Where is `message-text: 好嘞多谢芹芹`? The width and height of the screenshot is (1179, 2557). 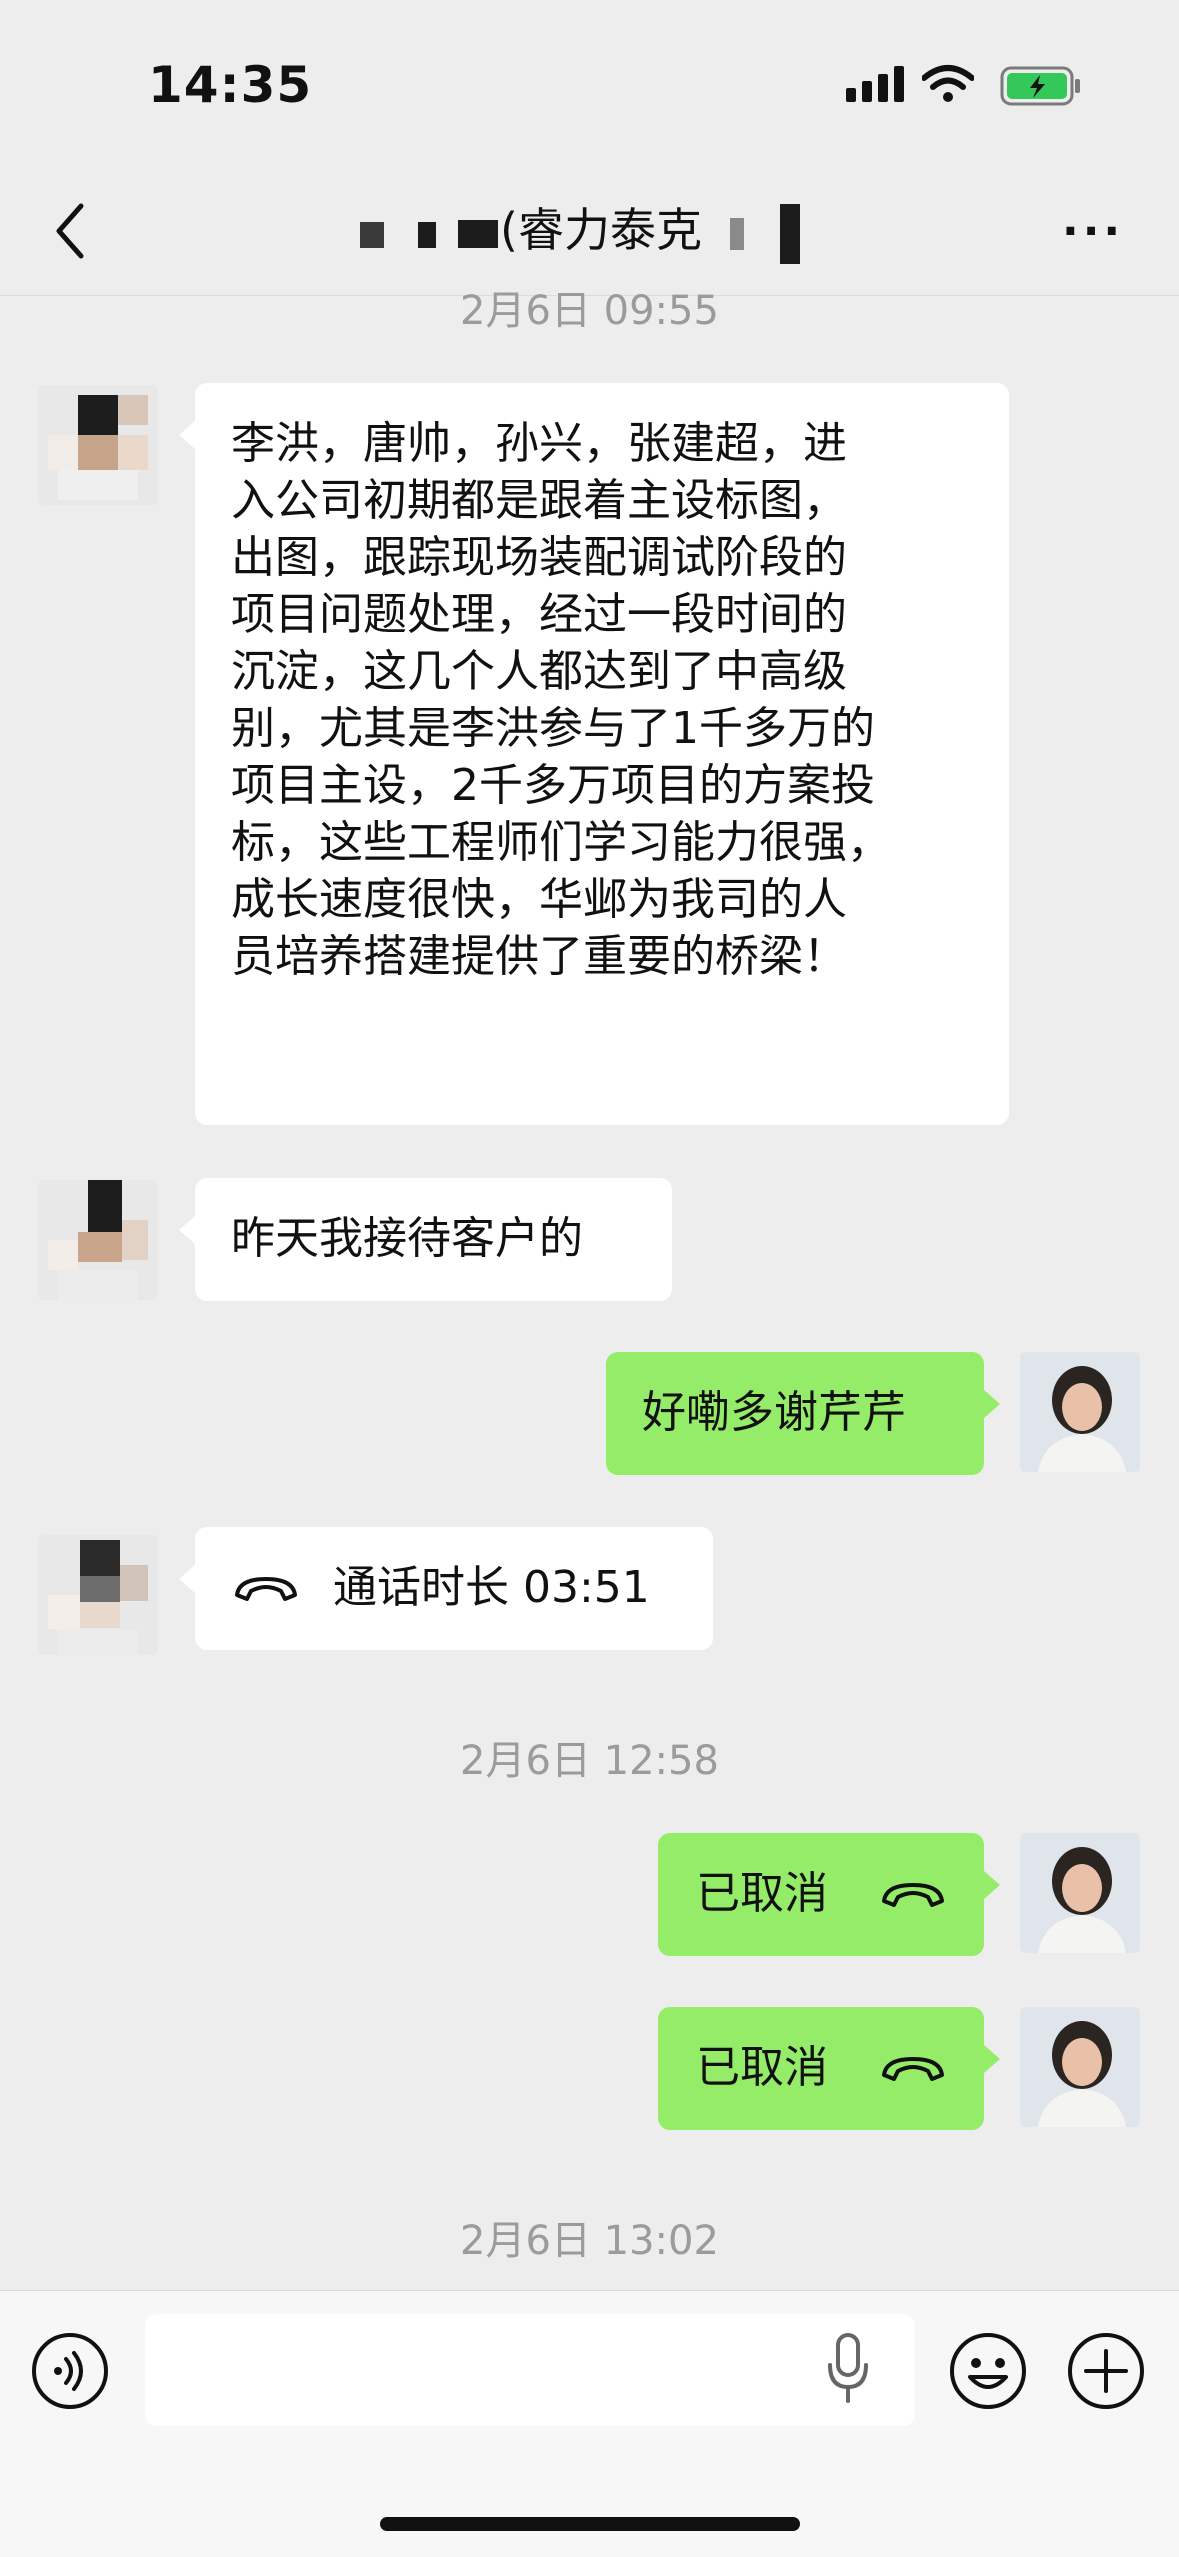
message-text: 好嘞多谢芹芹 is located at coordinates (774, 1412).